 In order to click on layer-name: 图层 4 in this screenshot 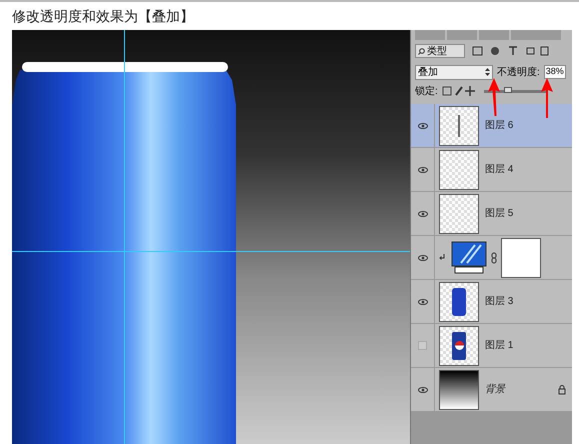, I will do `click(499, 170)`.